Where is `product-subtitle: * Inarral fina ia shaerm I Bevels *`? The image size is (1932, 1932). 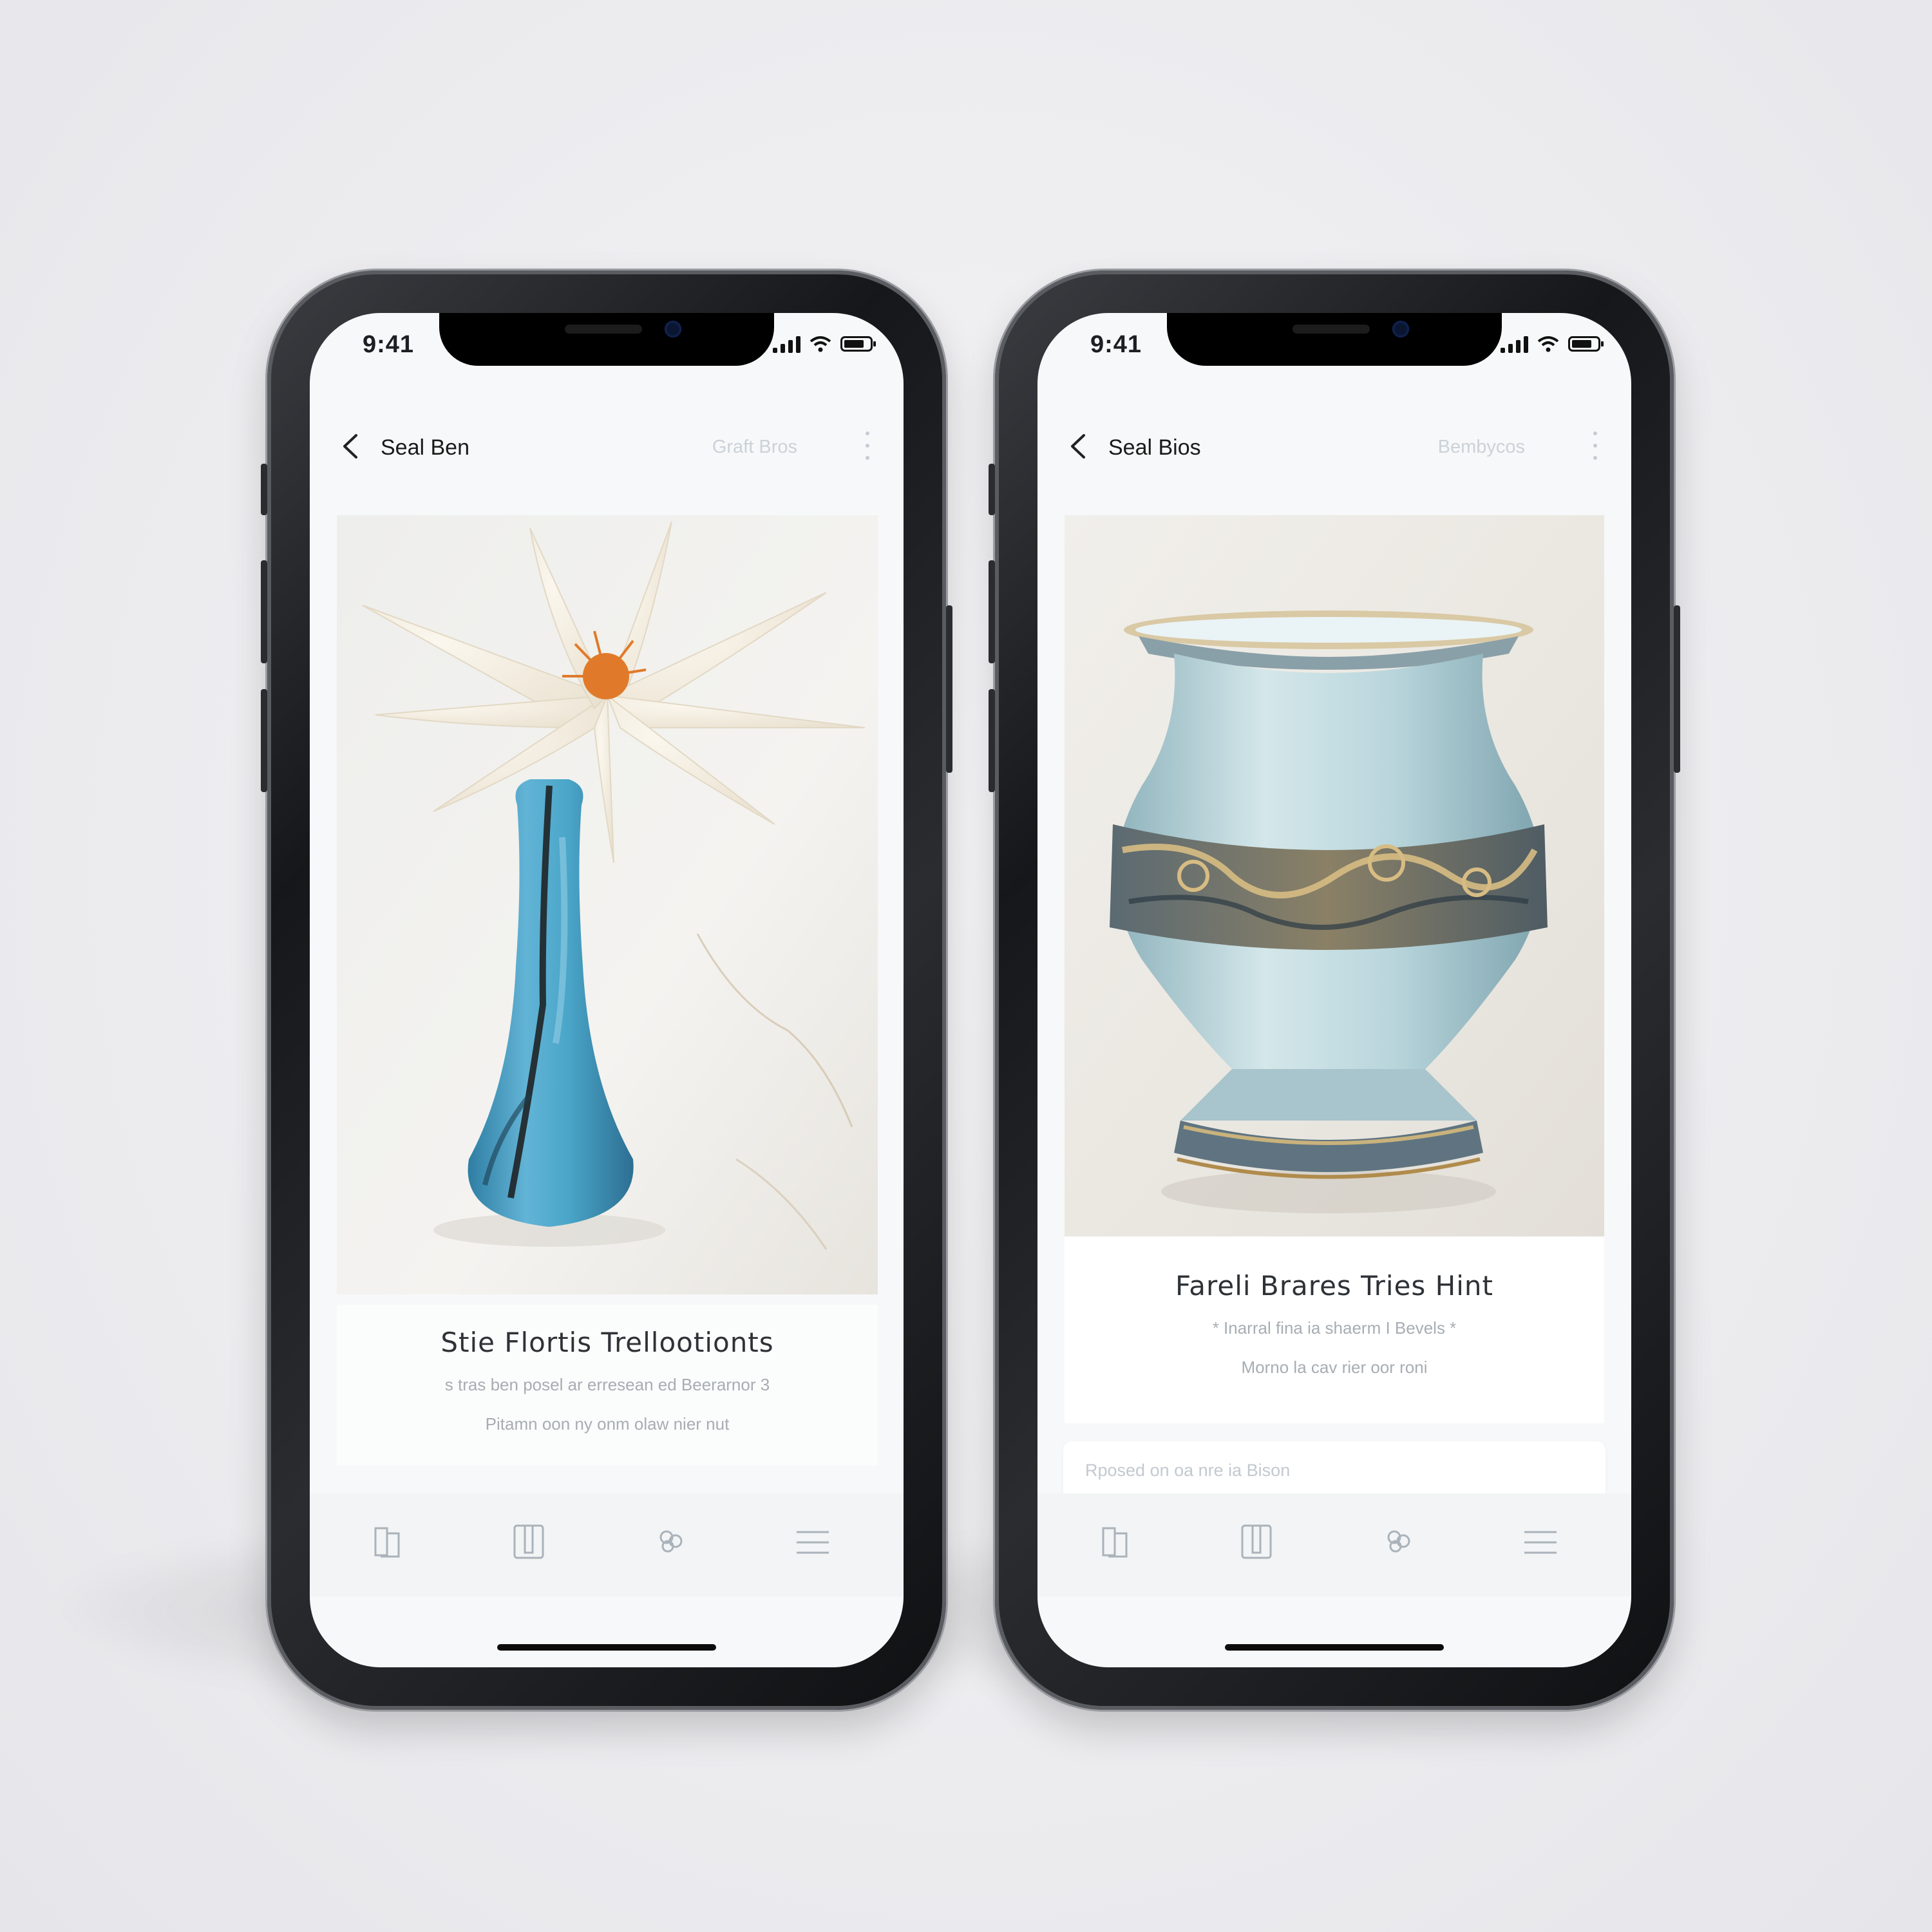
product-subtitle: * Inarral fina ia shaerm I Bevels * is located at coordinates (1335, 1328).